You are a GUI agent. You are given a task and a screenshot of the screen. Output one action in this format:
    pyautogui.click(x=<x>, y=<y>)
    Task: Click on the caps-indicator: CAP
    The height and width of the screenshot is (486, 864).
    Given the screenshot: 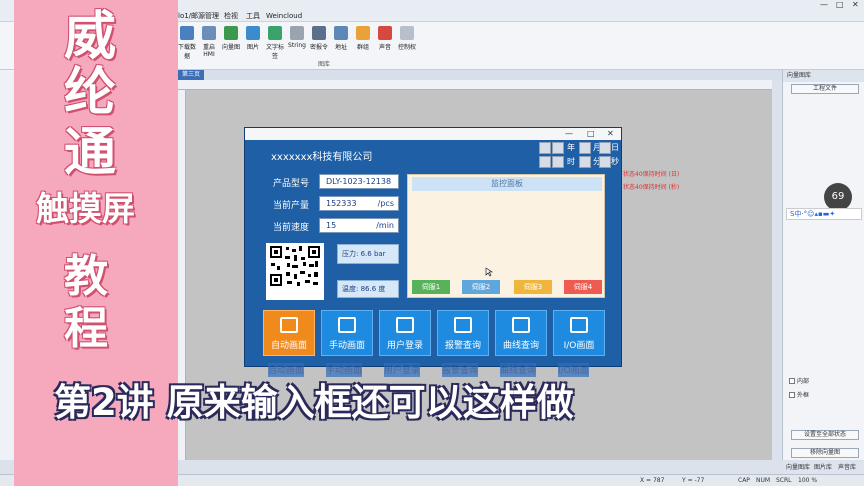 What is the action you would take?
    pyautogui.click(x=744, y=480)
    